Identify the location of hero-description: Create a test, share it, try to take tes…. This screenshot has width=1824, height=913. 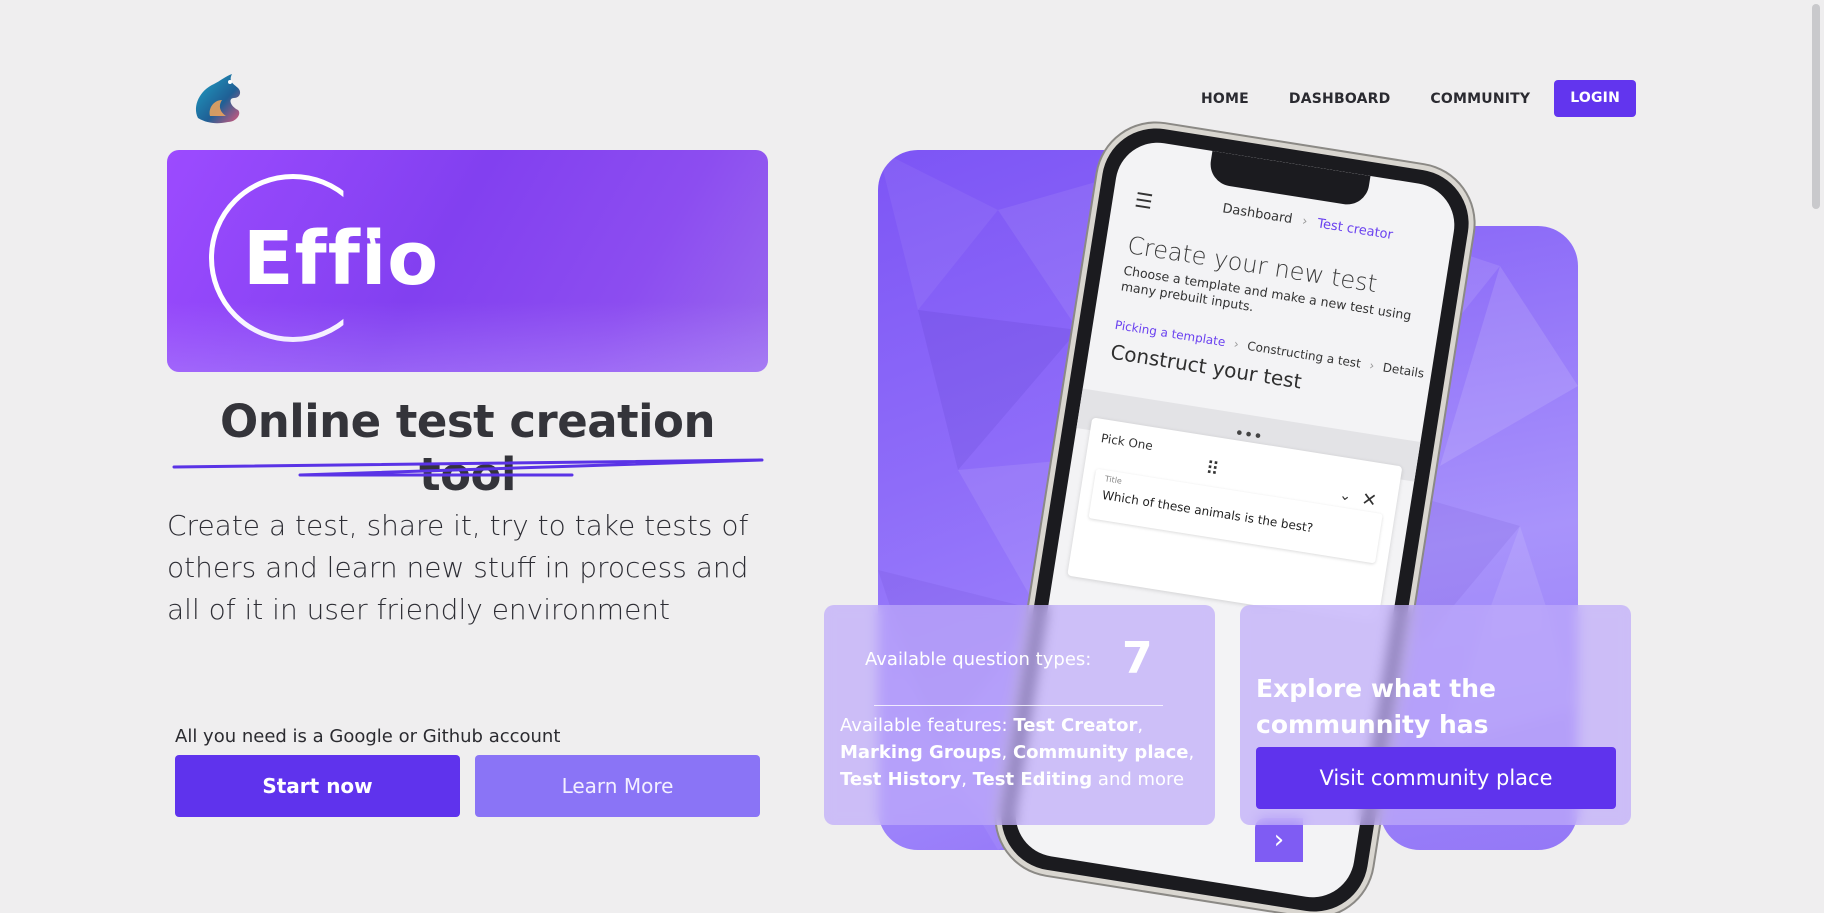
(458, 567).